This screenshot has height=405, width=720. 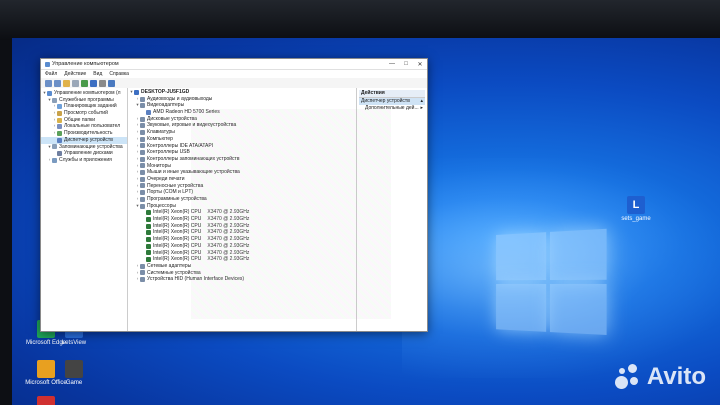 I want to click on device-tree-item: › Программные устройства, so click(x=242, y=199).